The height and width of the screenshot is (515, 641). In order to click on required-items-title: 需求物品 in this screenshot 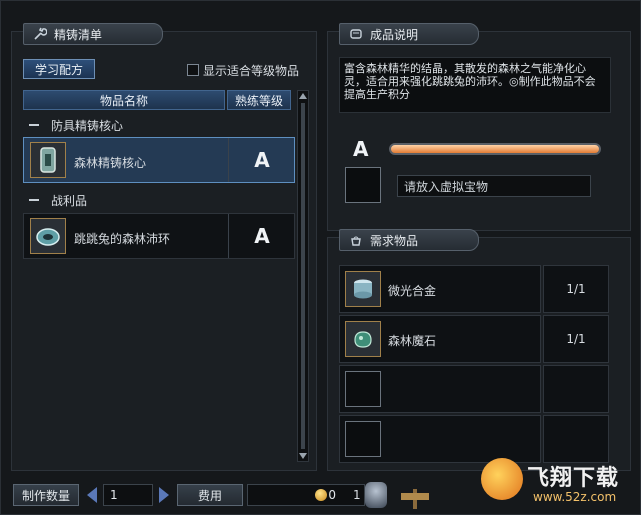, I will do `click(394, 240)`.